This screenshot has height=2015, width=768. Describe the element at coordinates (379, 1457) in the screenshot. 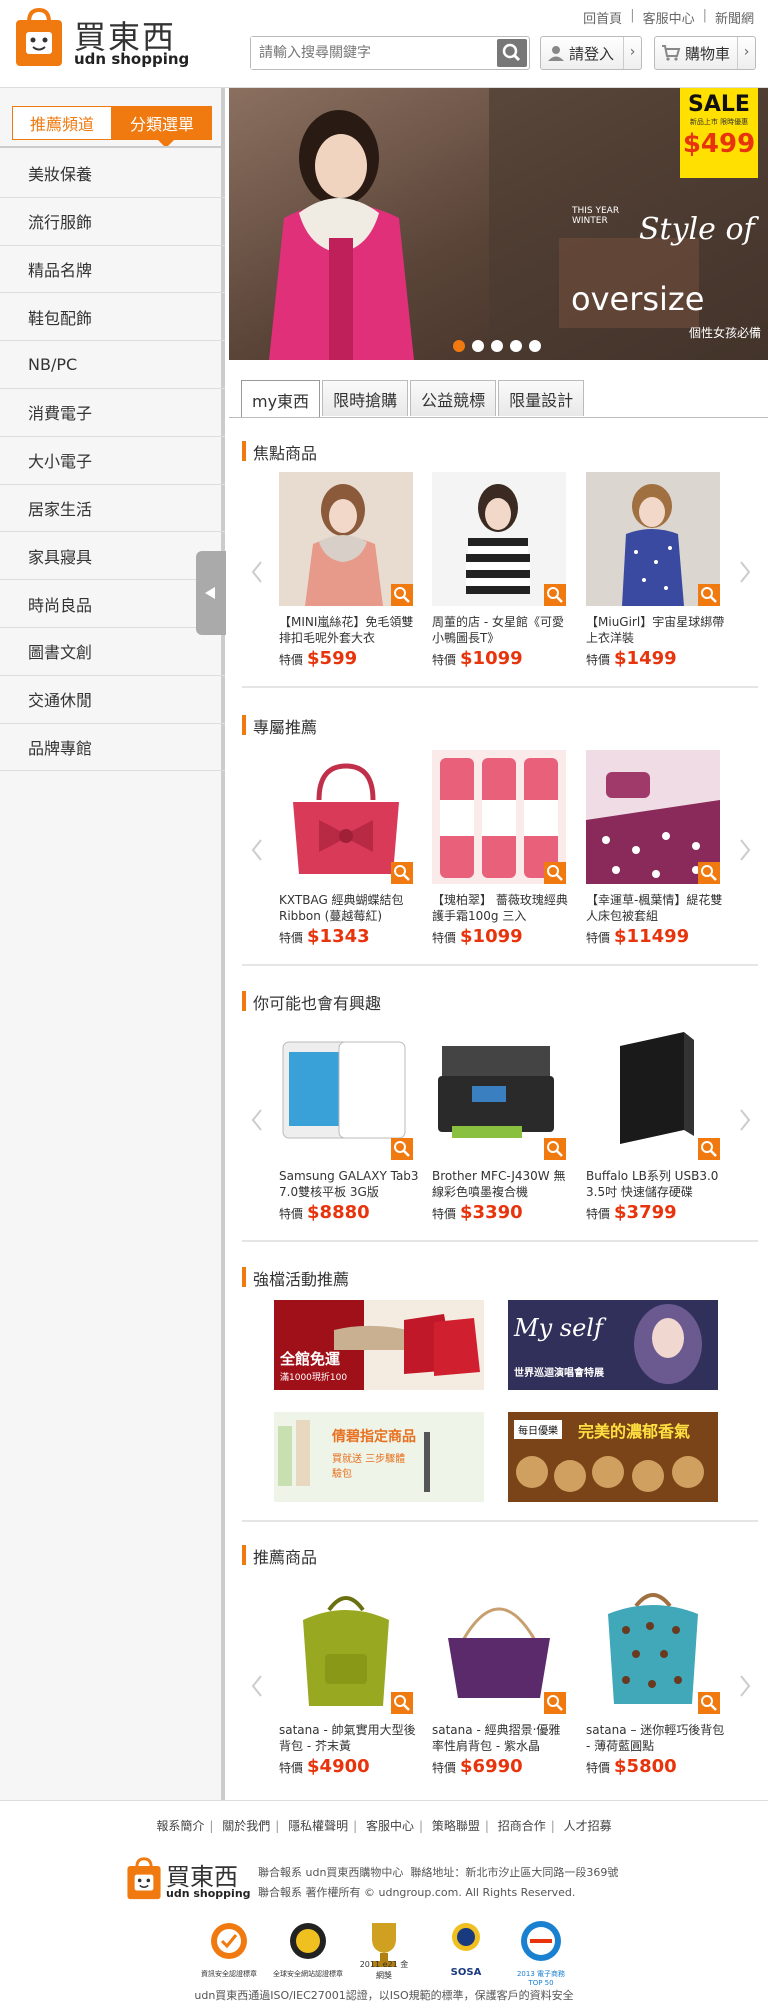

I see `promo-banner: 倩碧指定商品 買就送 三步驟體驗包` at that location.